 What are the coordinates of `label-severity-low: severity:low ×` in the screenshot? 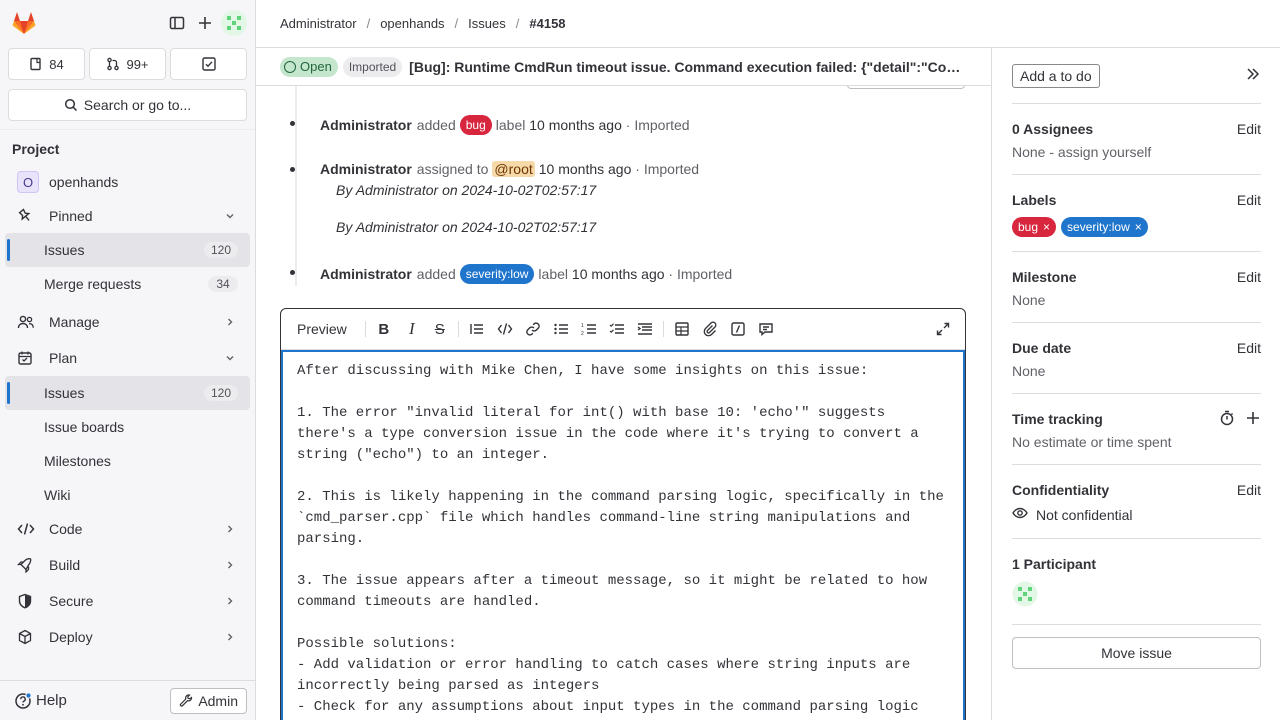 It's located at (1104, 227).